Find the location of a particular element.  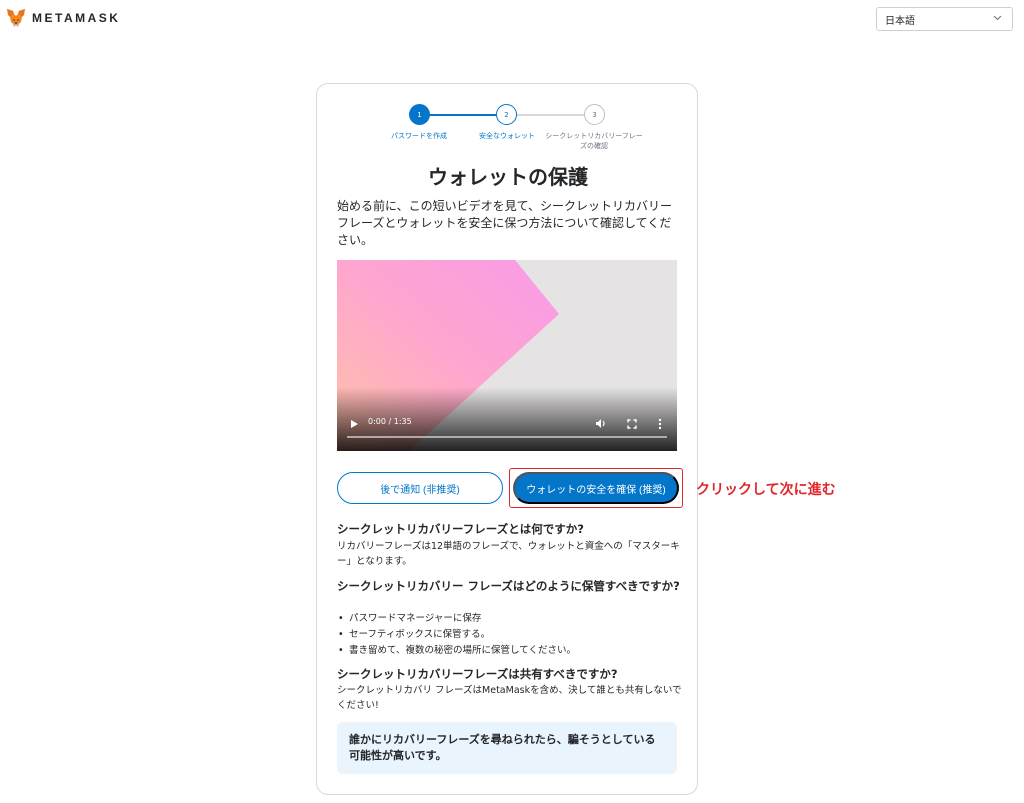

fullscreen-icon is located at coordinates (632, 424).